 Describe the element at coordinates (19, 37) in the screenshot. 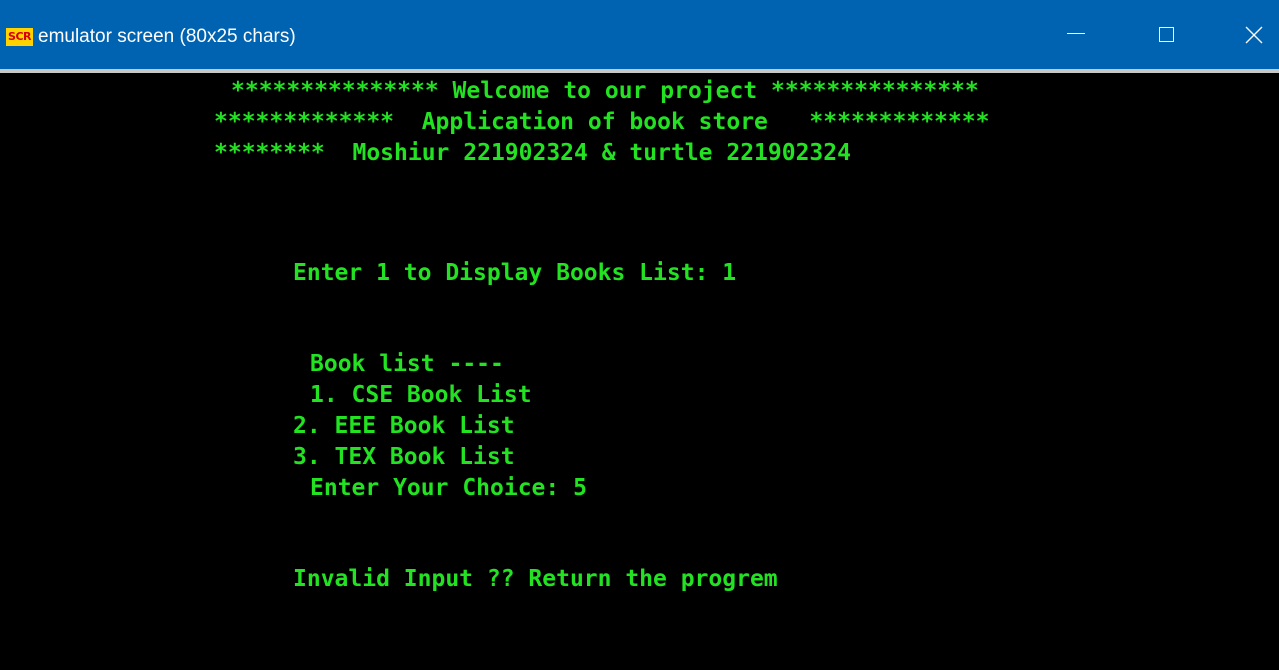

I see `app-icon: SCR` at that location.